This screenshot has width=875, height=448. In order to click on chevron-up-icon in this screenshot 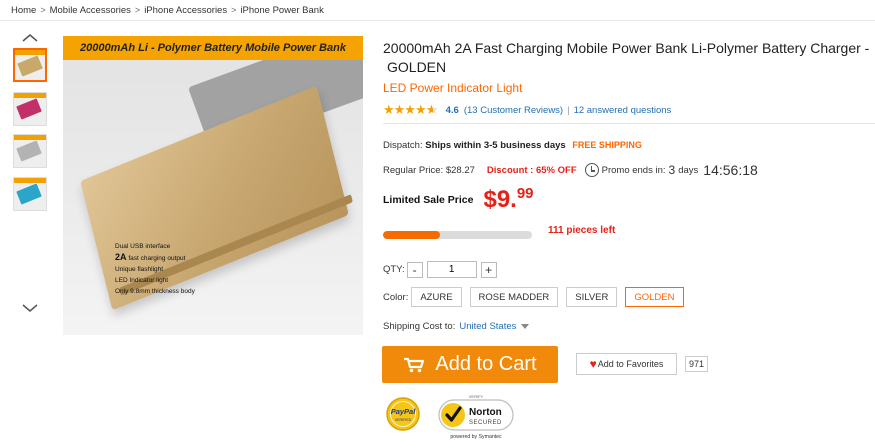, I will do `click(30, 38)`.